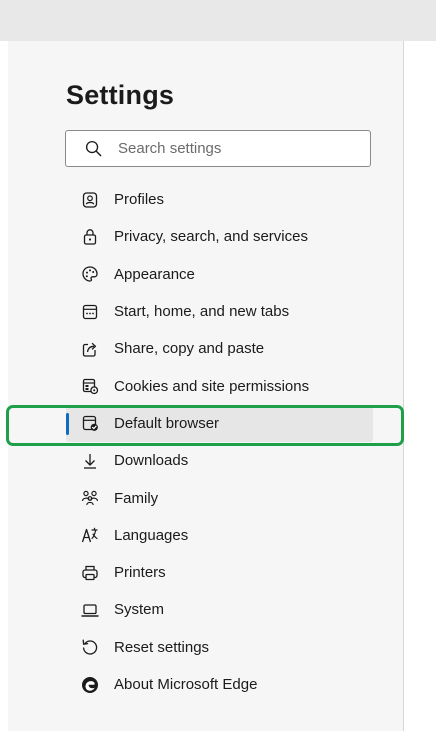  Describe the element at coordinates (167, 423) in the screenshot. I see `sidebar-item-label: Default browser` at that location.